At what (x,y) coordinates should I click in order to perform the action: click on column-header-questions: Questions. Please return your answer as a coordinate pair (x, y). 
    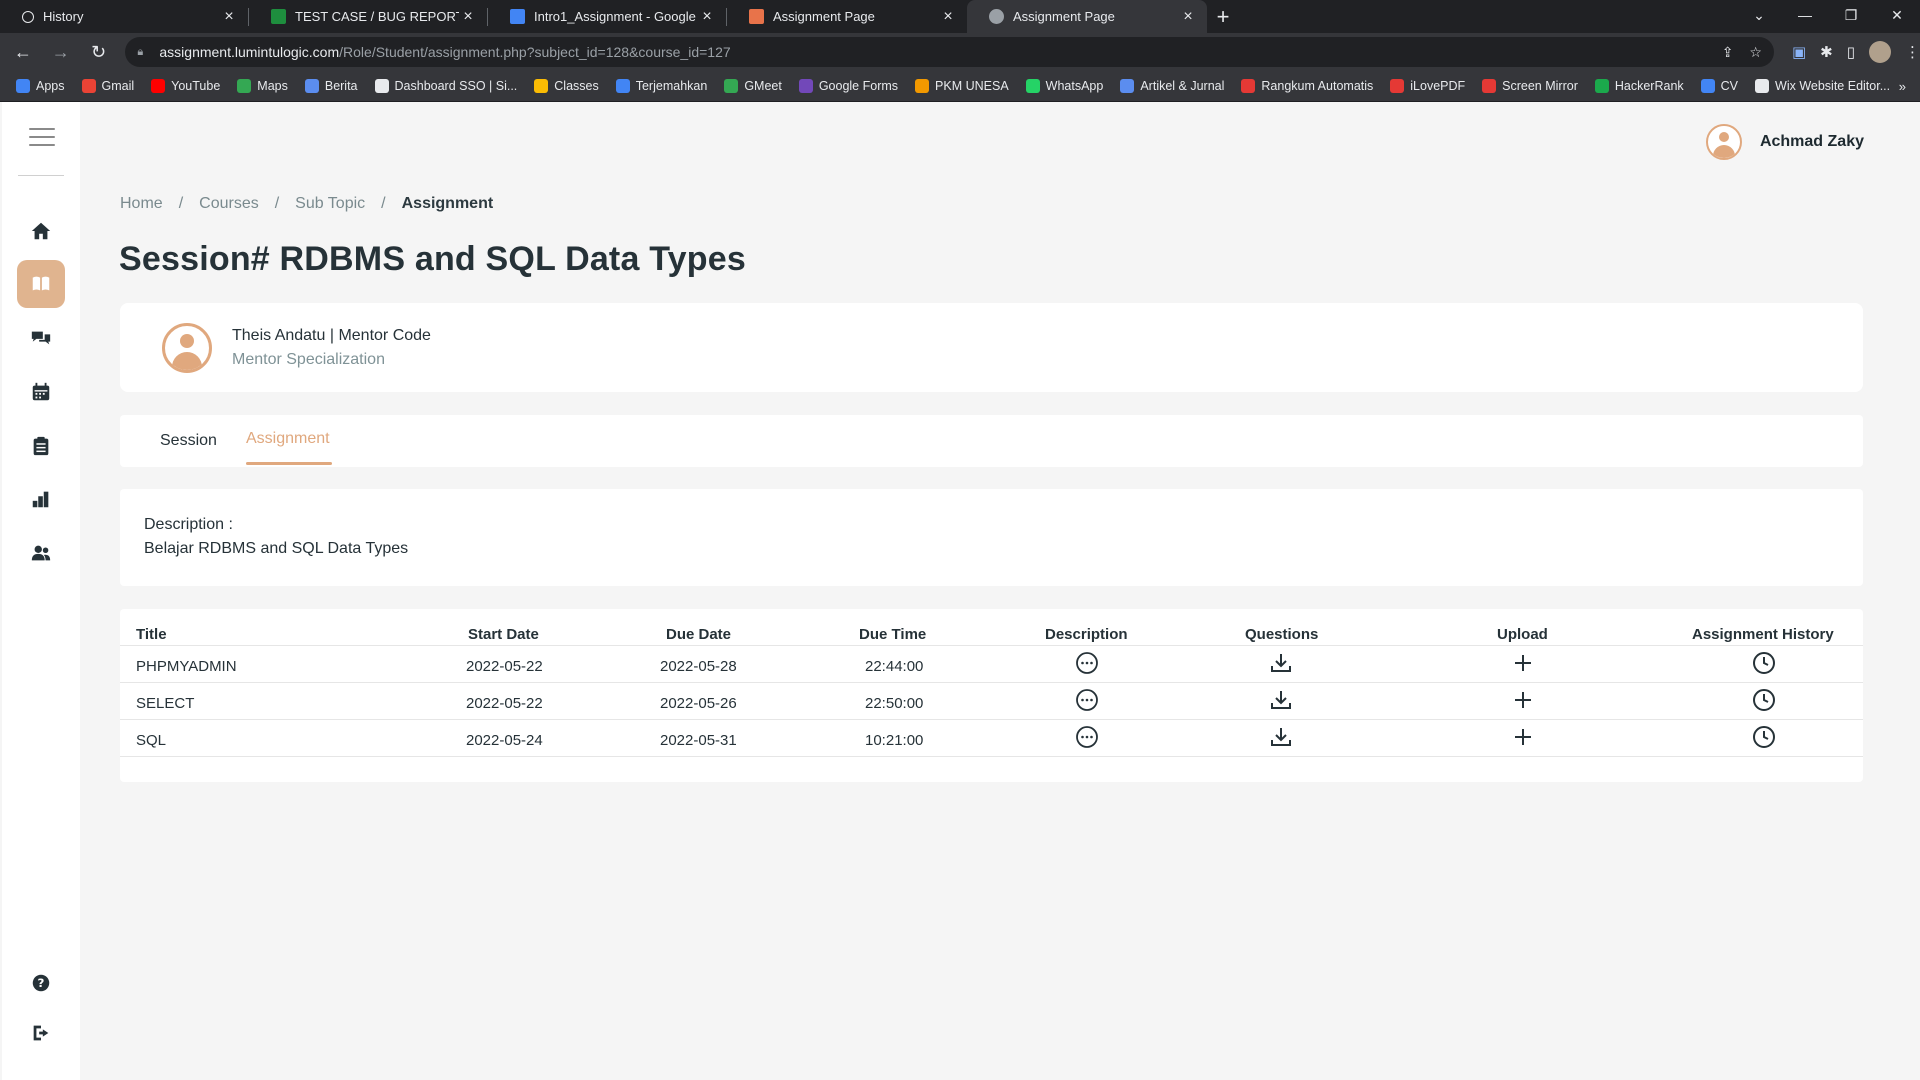
    Looking at the image, I should click on (1282, 634).